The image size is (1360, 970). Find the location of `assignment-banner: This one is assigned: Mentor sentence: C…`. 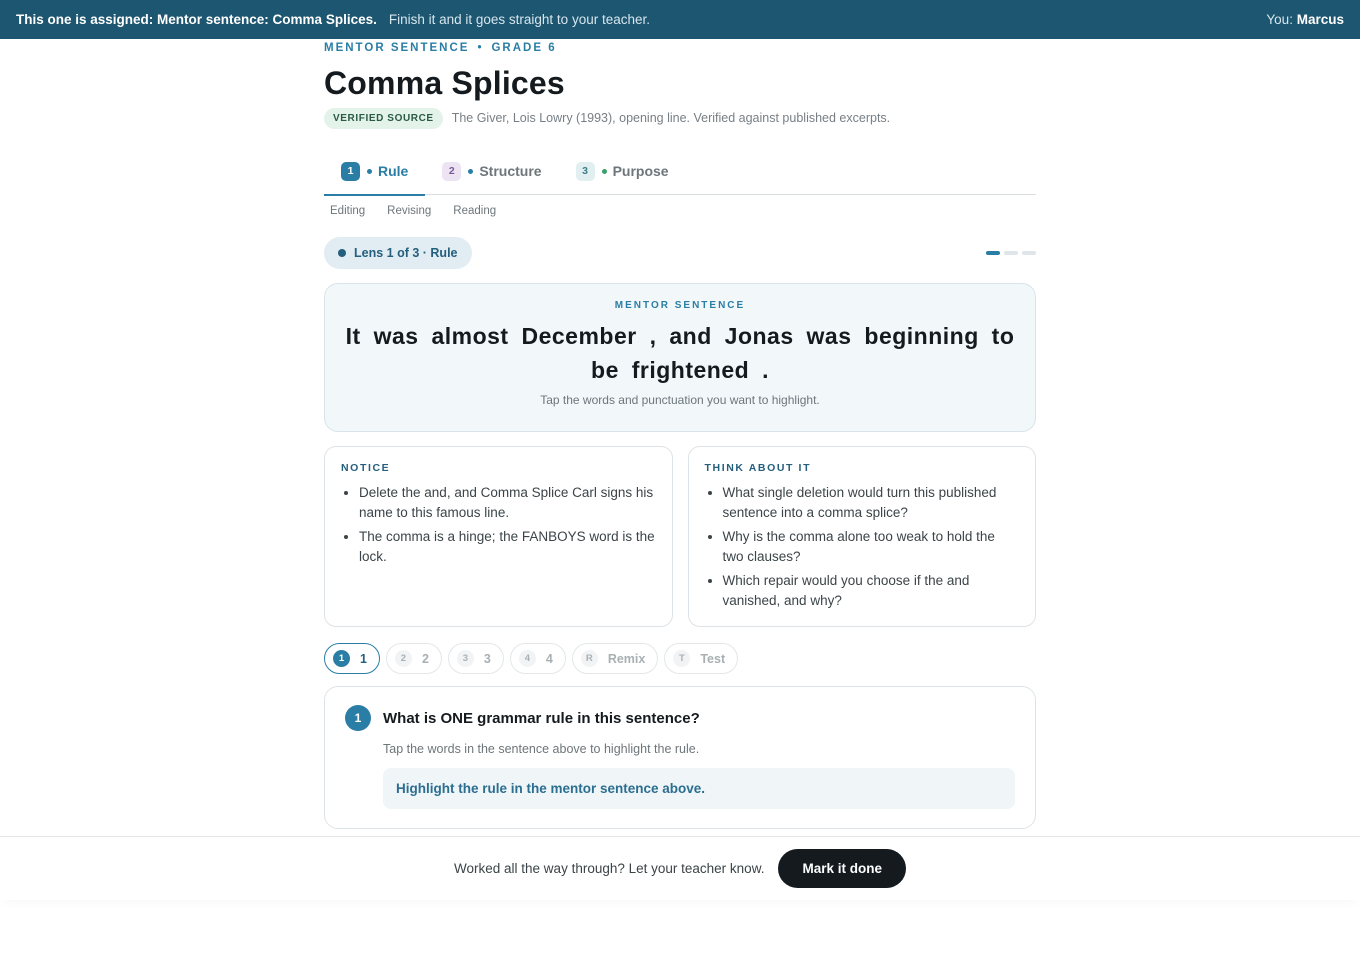

assignment-banner: This one is assigned: Mentor sentence: C… is located at coordinates (680, 19).